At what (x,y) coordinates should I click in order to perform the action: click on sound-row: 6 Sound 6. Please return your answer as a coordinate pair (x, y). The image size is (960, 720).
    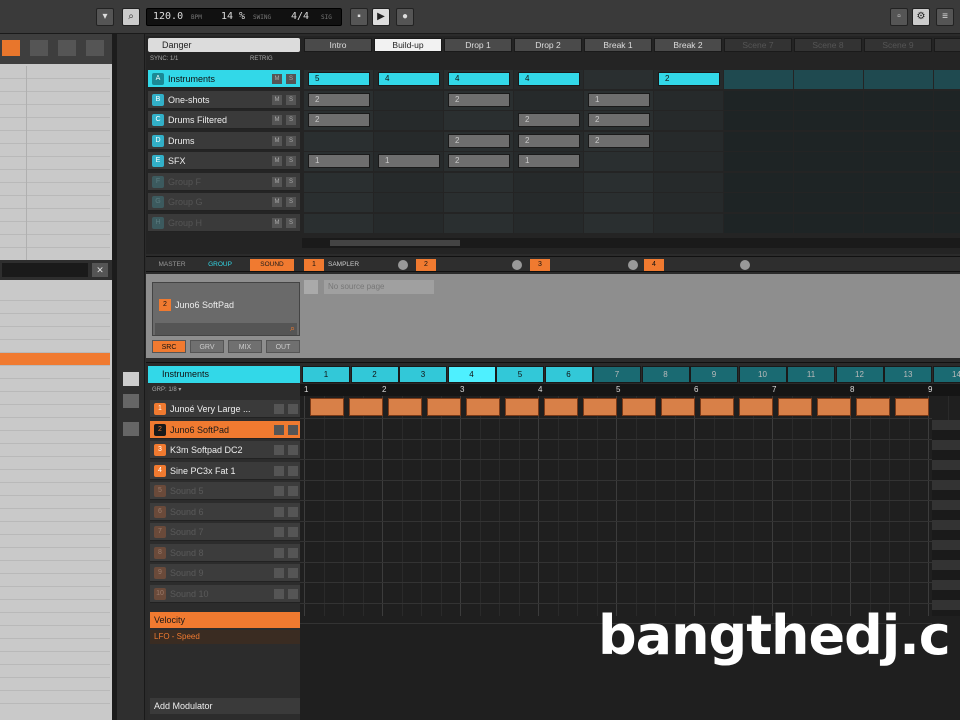
    Looking at the image, I should click on (225, 511).